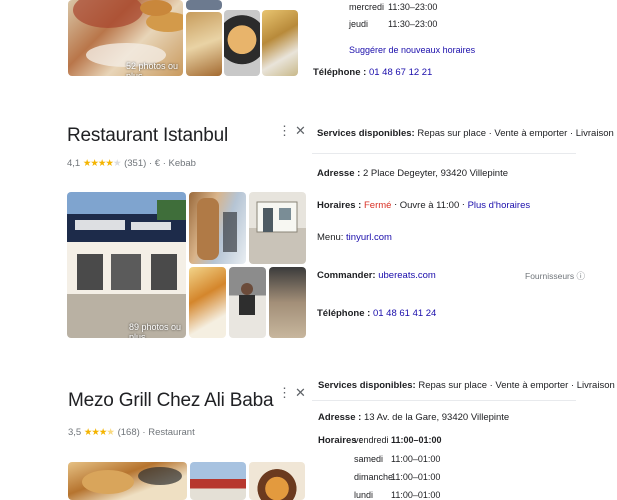 Image resolution: width=617 pixels, height=500 pixels. I want to click on menu-link: tinyurl.com, so click(369, 237).